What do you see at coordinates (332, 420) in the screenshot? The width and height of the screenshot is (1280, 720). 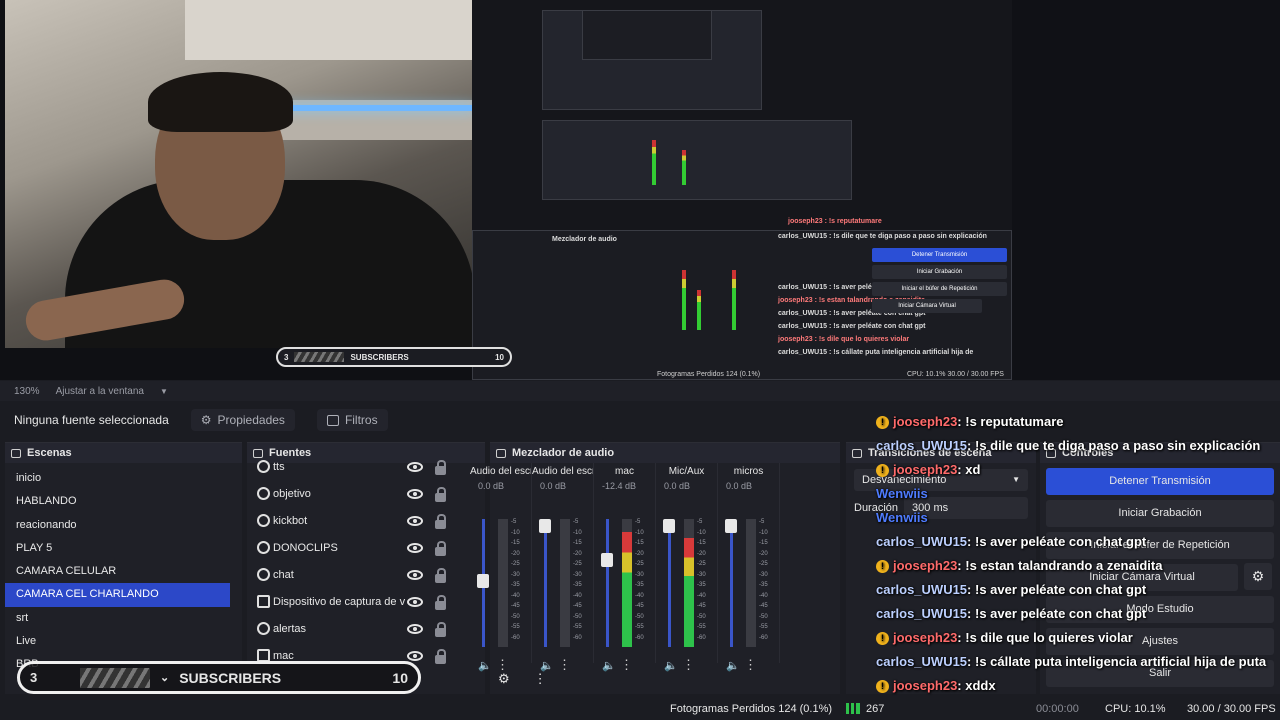 I see `filter-icon` at bounding box center [332, 420].